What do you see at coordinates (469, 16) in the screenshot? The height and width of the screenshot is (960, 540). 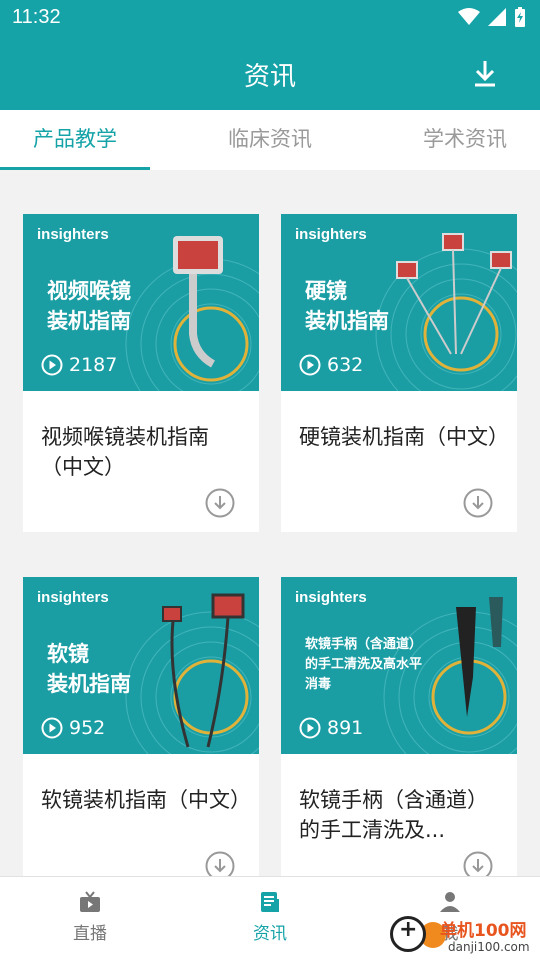 I see `wifi-icon` at bounding box center [469, 16].